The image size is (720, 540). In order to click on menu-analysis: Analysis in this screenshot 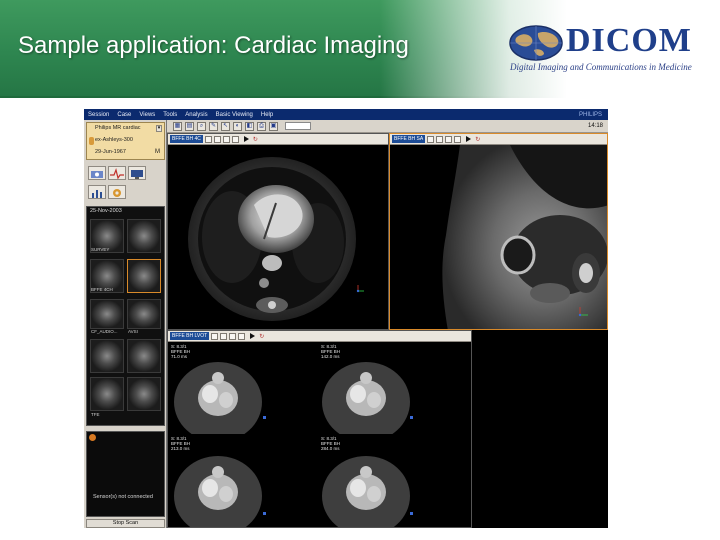, I will do `click(196, 115)`.